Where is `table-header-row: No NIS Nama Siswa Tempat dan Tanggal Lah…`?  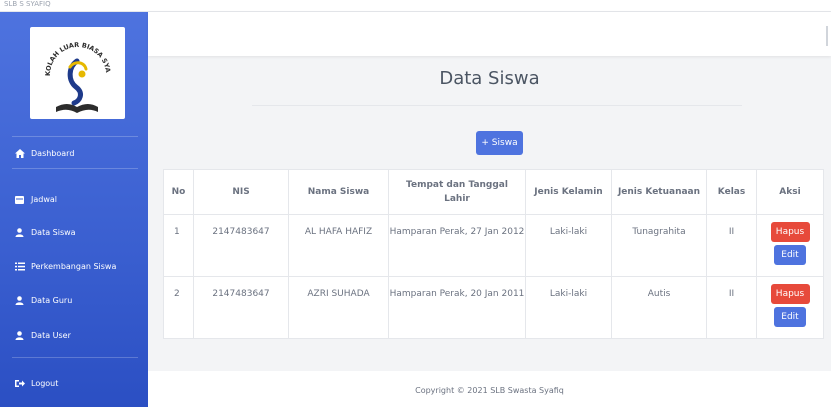
table-header-row: No NIS Nama Siswa Tempat dan Tanggal Lah… is located at coordinates (493, 192).